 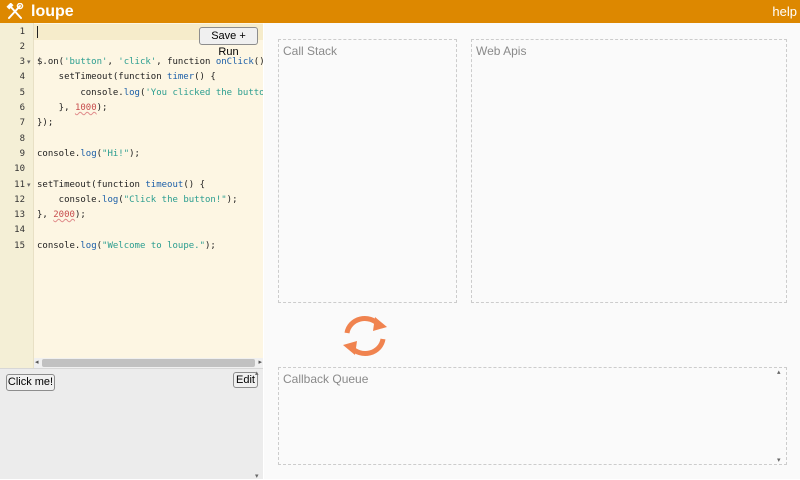 I want to click on editor-horizontal-scrollbar: ◂ ▸, so click(x=148, y=363).